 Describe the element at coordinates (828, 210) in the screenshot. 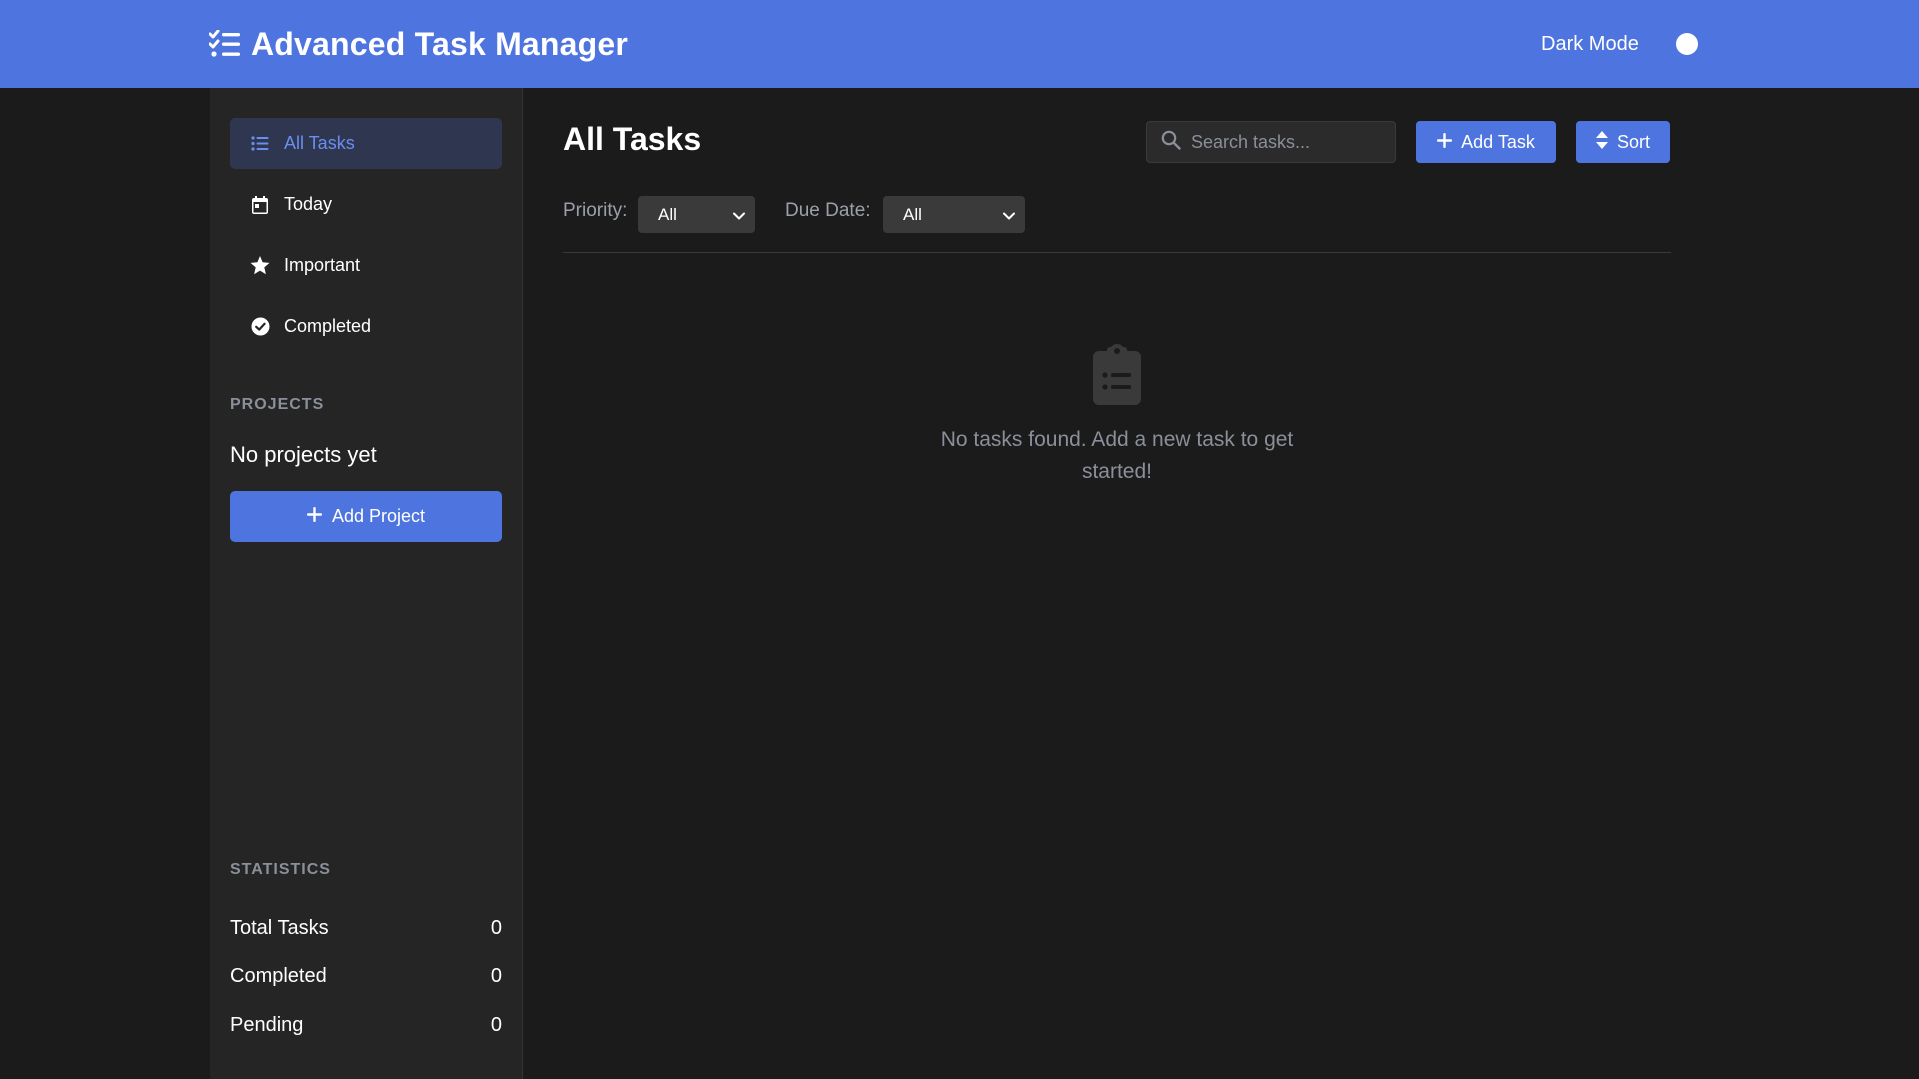

I see `due-date-filter-label: Due Date:` at that location.